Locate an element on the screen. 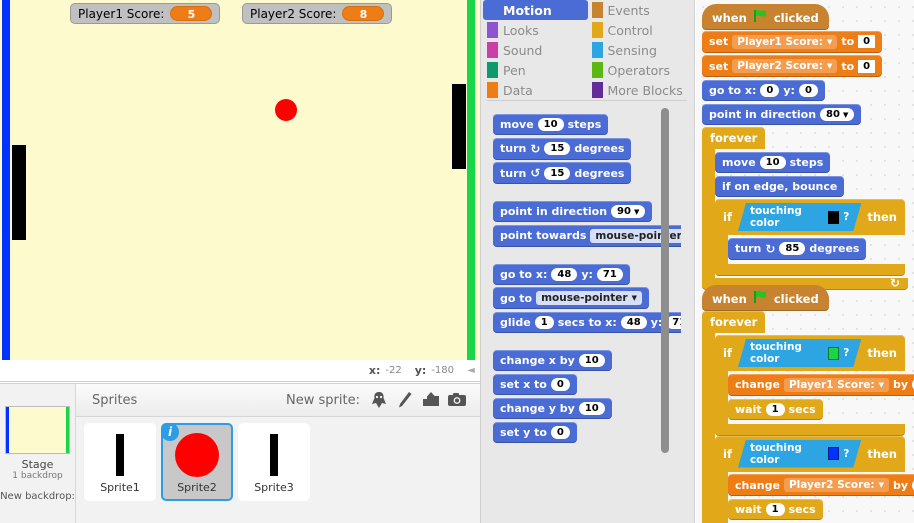 This screenshot has width=914, height=523. category-events: Events is located at coordinates (640, 10).